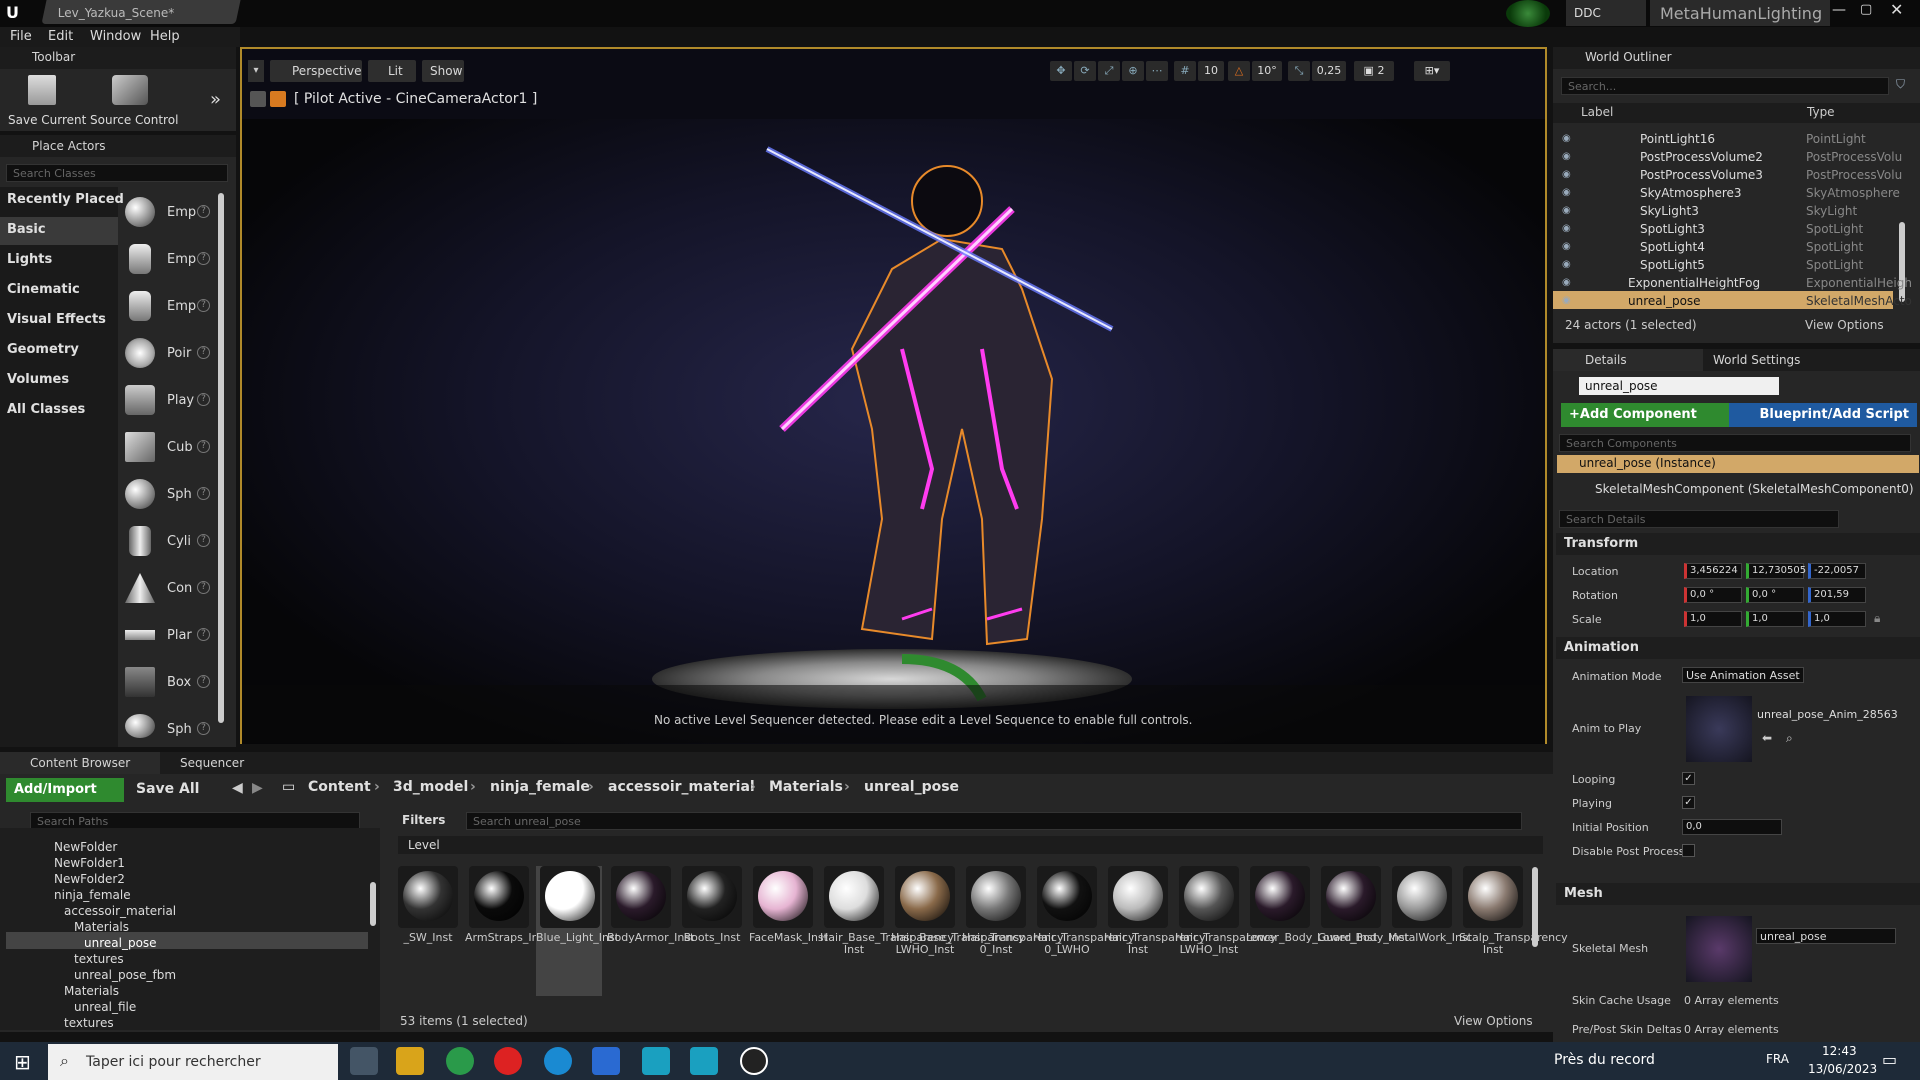 Image resolution: width=1920 pixels, height=1080 pixels. What do you see at coordinates (1736, 283) in the screenshot?
I see `outliner-row: ◉ ExponentialHeightFog ExponentialHeigh` at bounding box center [1736, 283].